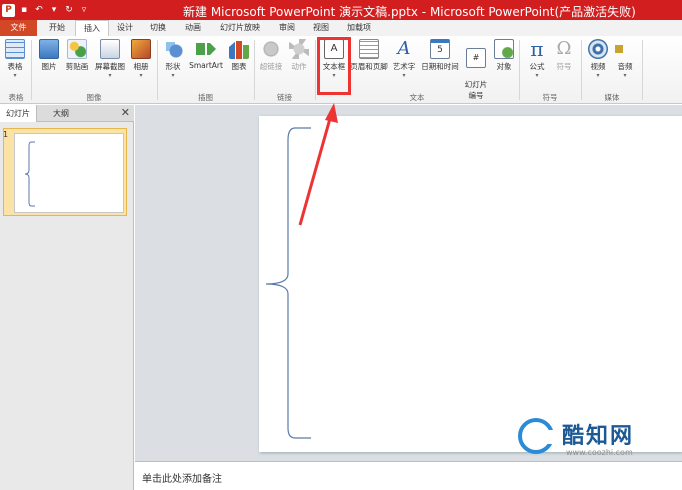  What do you see at coordinates (84, 10) in the screenshot?
I see `customize-qat-icon: ▿` at bounding box center [84, 10].